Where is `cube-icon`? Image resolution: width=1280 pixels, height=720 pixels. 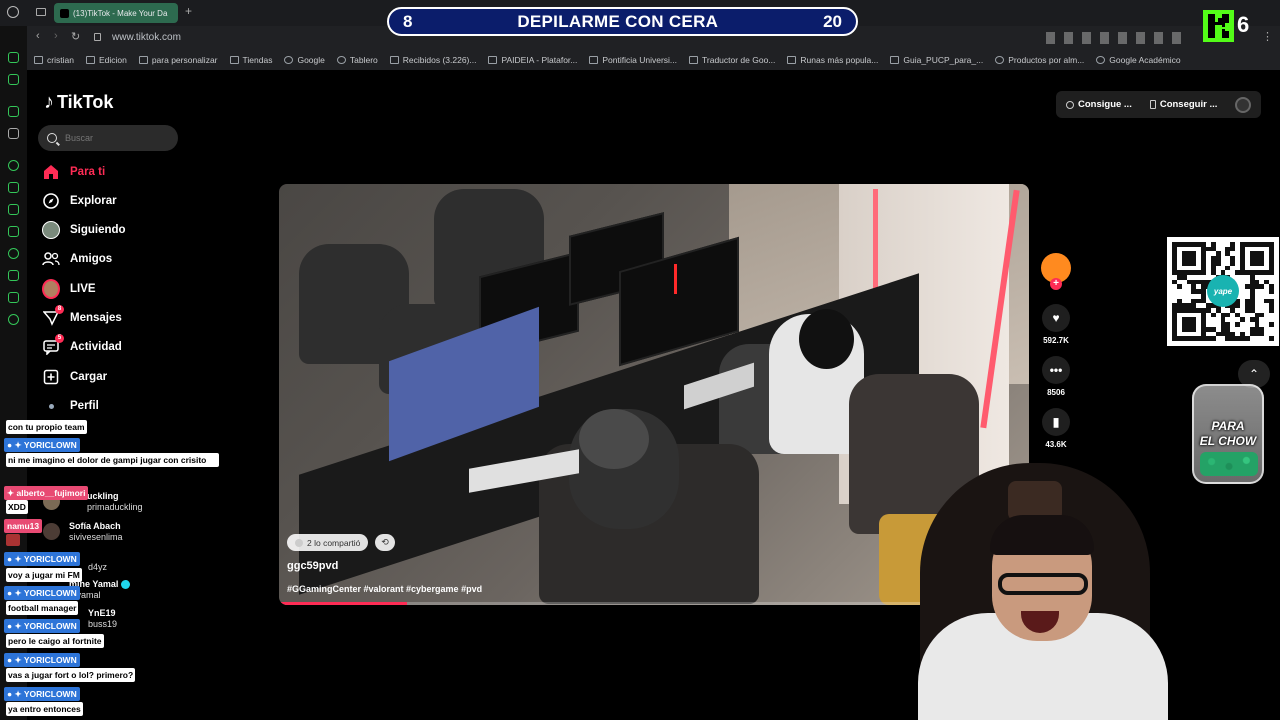 cube-icon is located at coordinates (13, 297).